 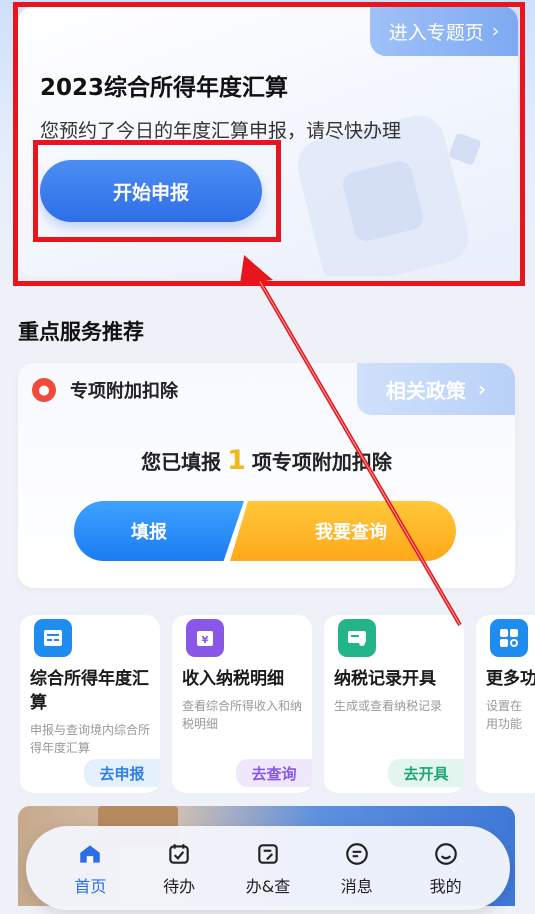 What do you see at coordinates (89, 691) in the screenshot?
I see `tile-title: 综合所得年度汇算` at bounding box center [89, 691].